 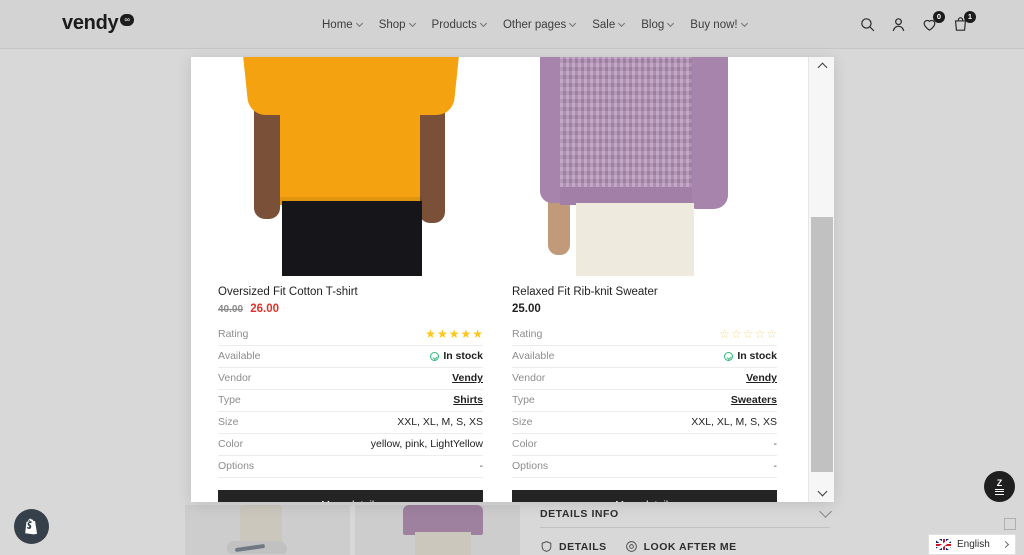 I want to click on logo-text: vendy, so click(x=90, y=23).